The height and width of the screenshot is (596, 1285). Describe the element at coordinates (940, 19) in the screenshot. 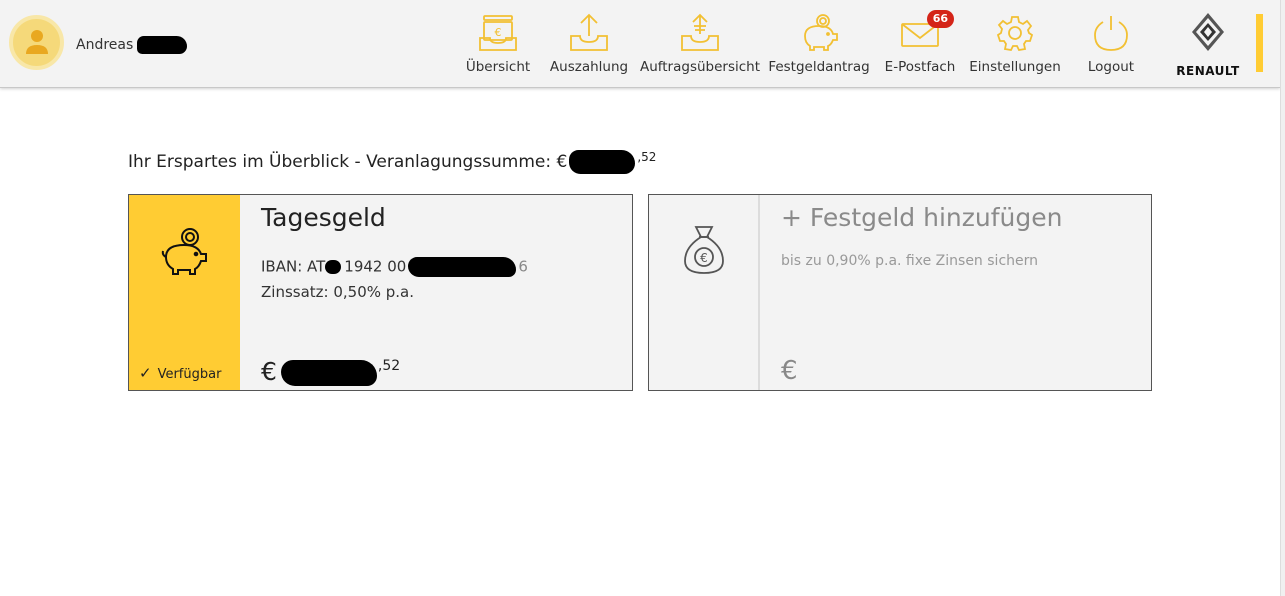

I see `unread-count-badge: 66` at that location.